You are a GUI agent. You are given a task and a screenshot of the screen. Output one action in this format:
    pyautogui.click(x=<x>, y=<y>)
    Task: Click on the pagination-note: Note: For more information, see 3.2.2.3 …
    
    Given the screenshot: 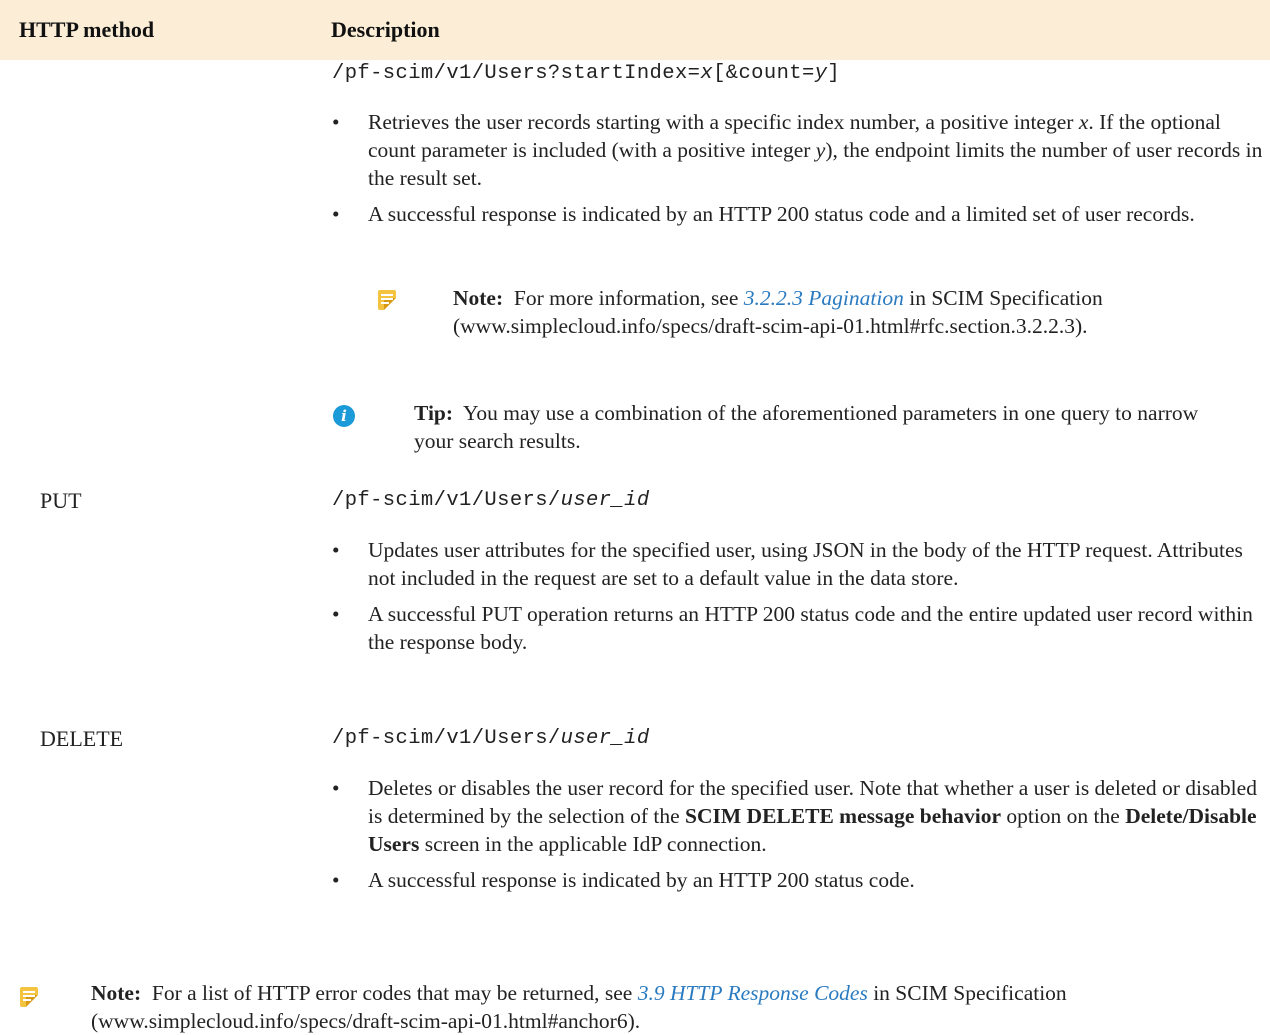 What is the action you would take?
    pyautogui.click(x=813, y=312)
    